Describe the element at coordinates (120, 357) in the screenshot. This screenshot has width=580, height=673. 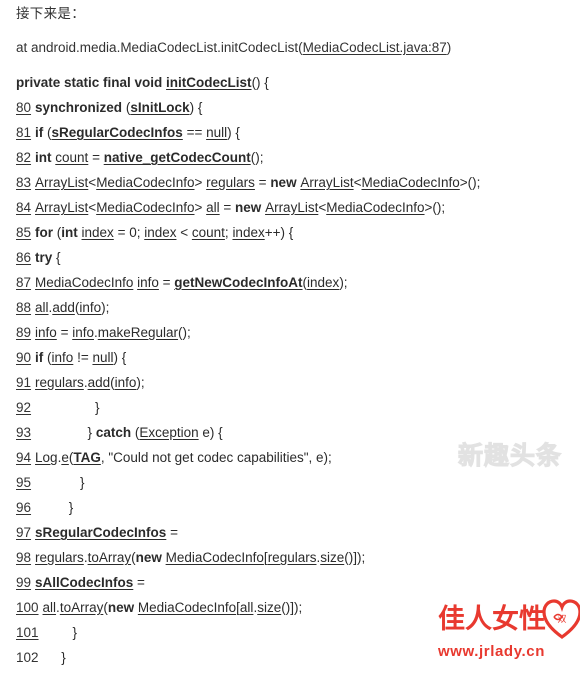
I see `code-token: ) {` at that location.